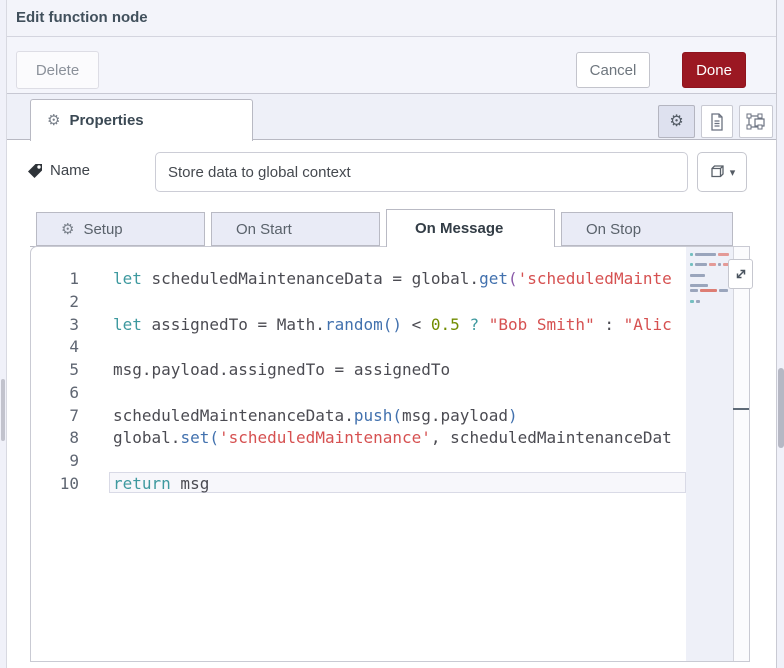 The height and width of the screenshot is (668, 784). What do you see at coordinates (74, 301) in the screenshot?
I see `line-number: 2` at bounding box center [74, 301].